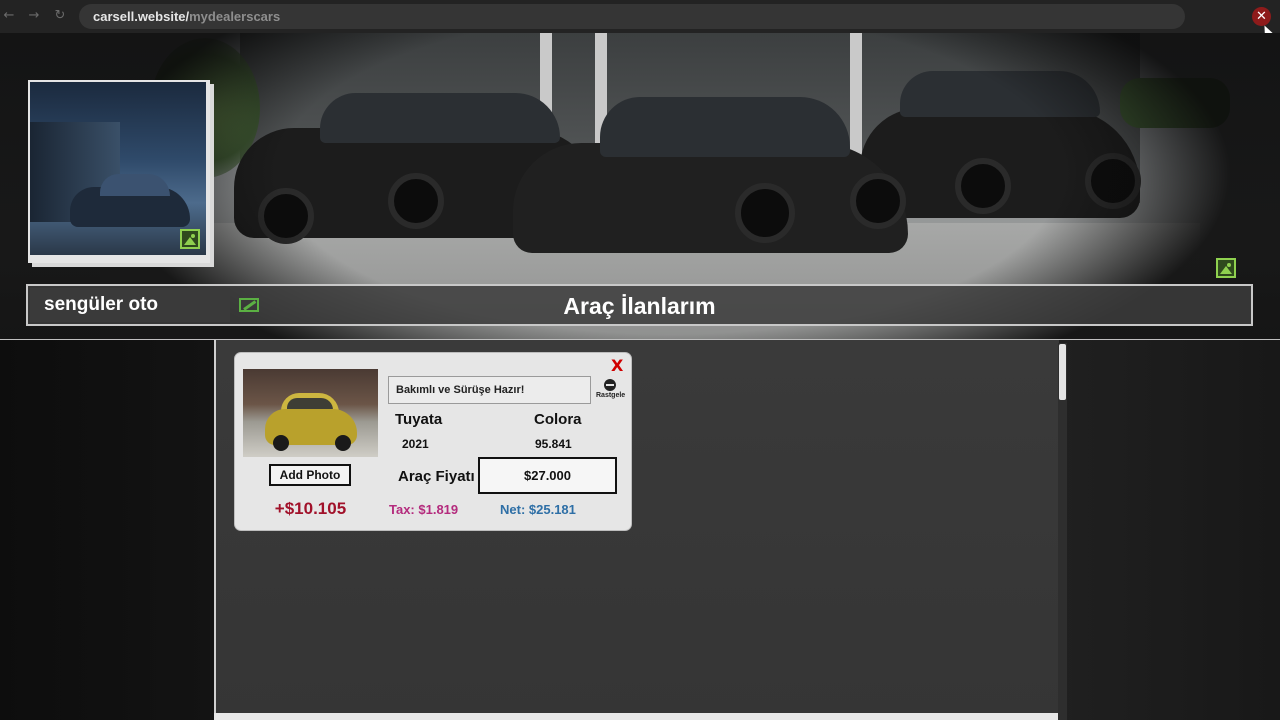 This screenshot has height=720, width=1280. I want to click on change-profile-image-icon, so click(190, 239).